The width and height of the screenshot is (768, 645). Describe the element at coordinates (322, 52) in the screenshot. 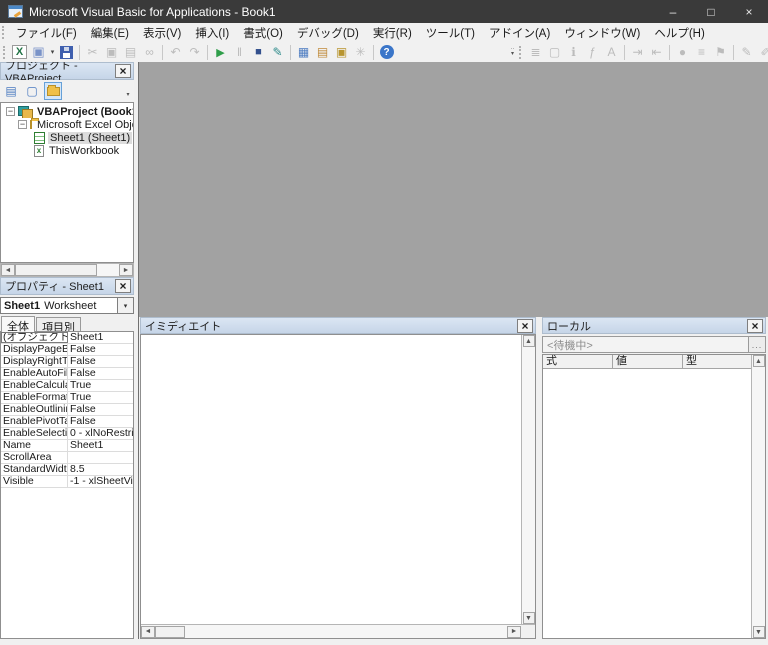

I see `properties-window-button: ▤` at that location.